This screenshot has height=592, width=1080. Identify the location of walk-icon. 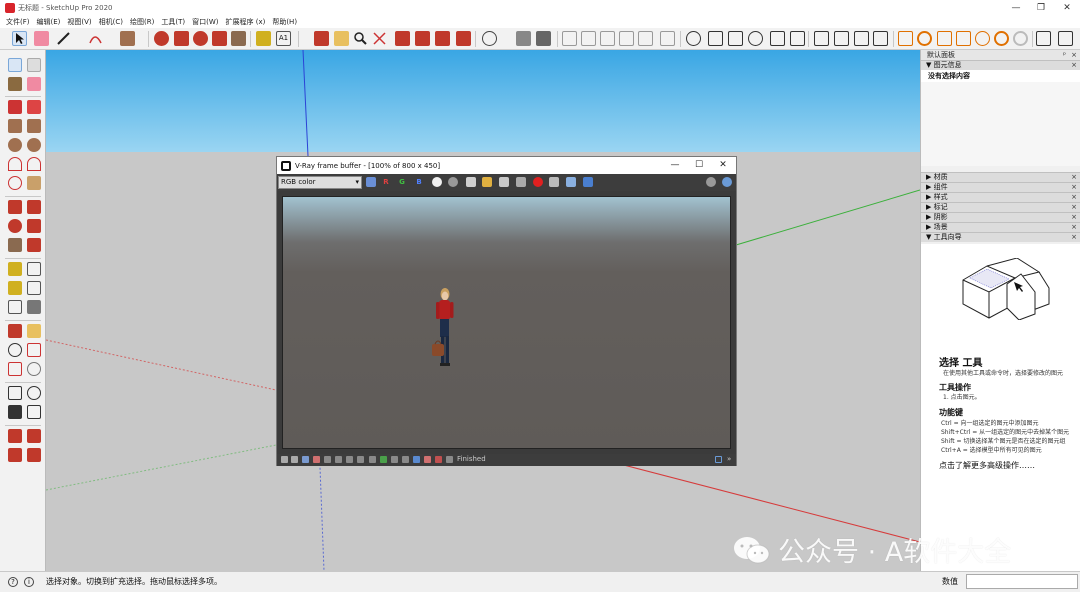
(15, 412).